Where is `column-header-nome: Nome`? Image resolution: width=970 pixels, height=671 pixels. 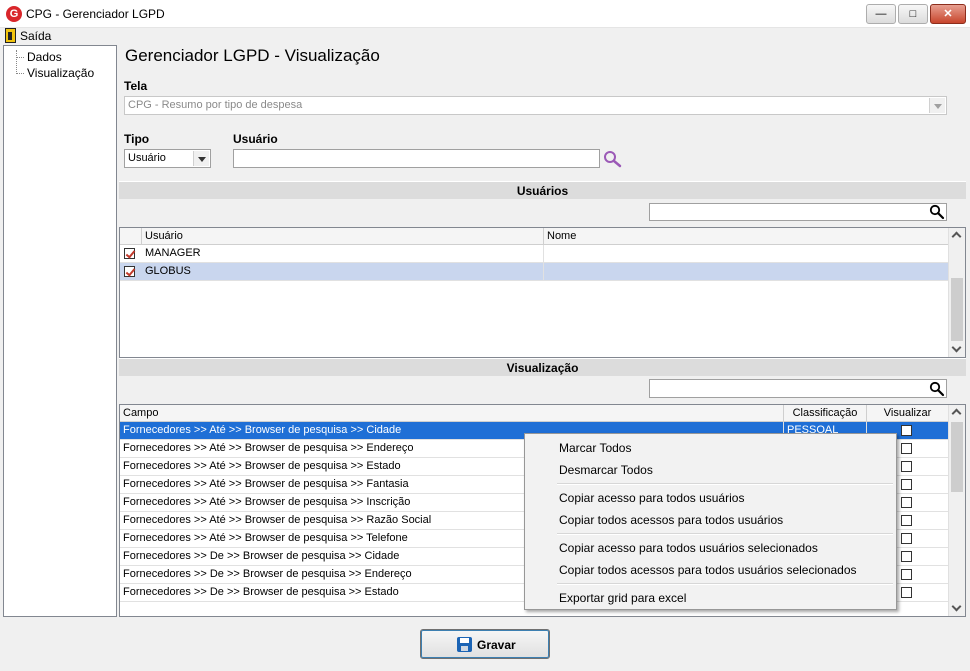
column-header-nome: Nome is located at coordinates (746, 236).